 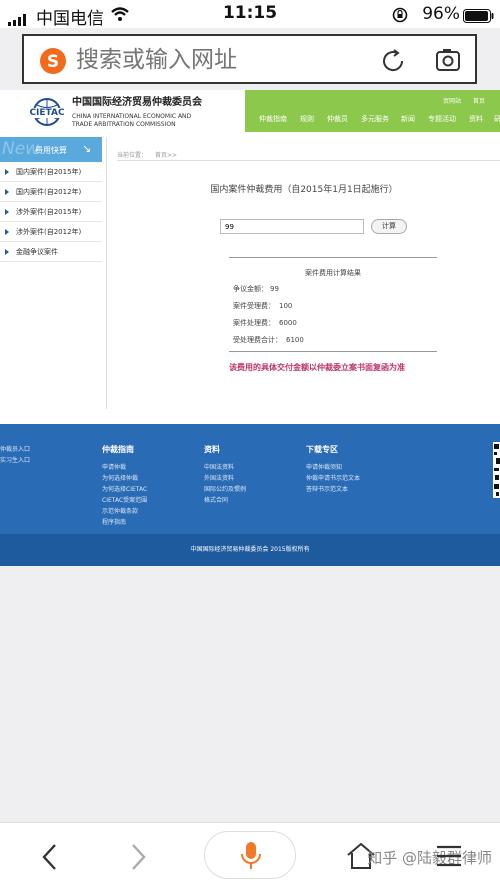 What do you see at coordinates (114, 466) in the screenshot?
I see `footer-link-apply: 申请仲裁` at bounding box center [114, 466].